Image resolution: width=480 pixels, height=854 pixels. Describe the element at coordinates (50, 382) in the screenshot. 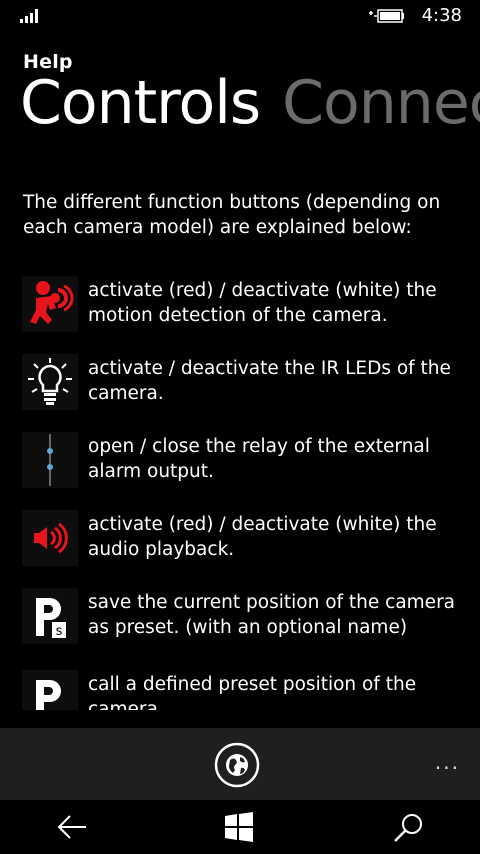

I see `ir-led-bulb-icon` at that location.